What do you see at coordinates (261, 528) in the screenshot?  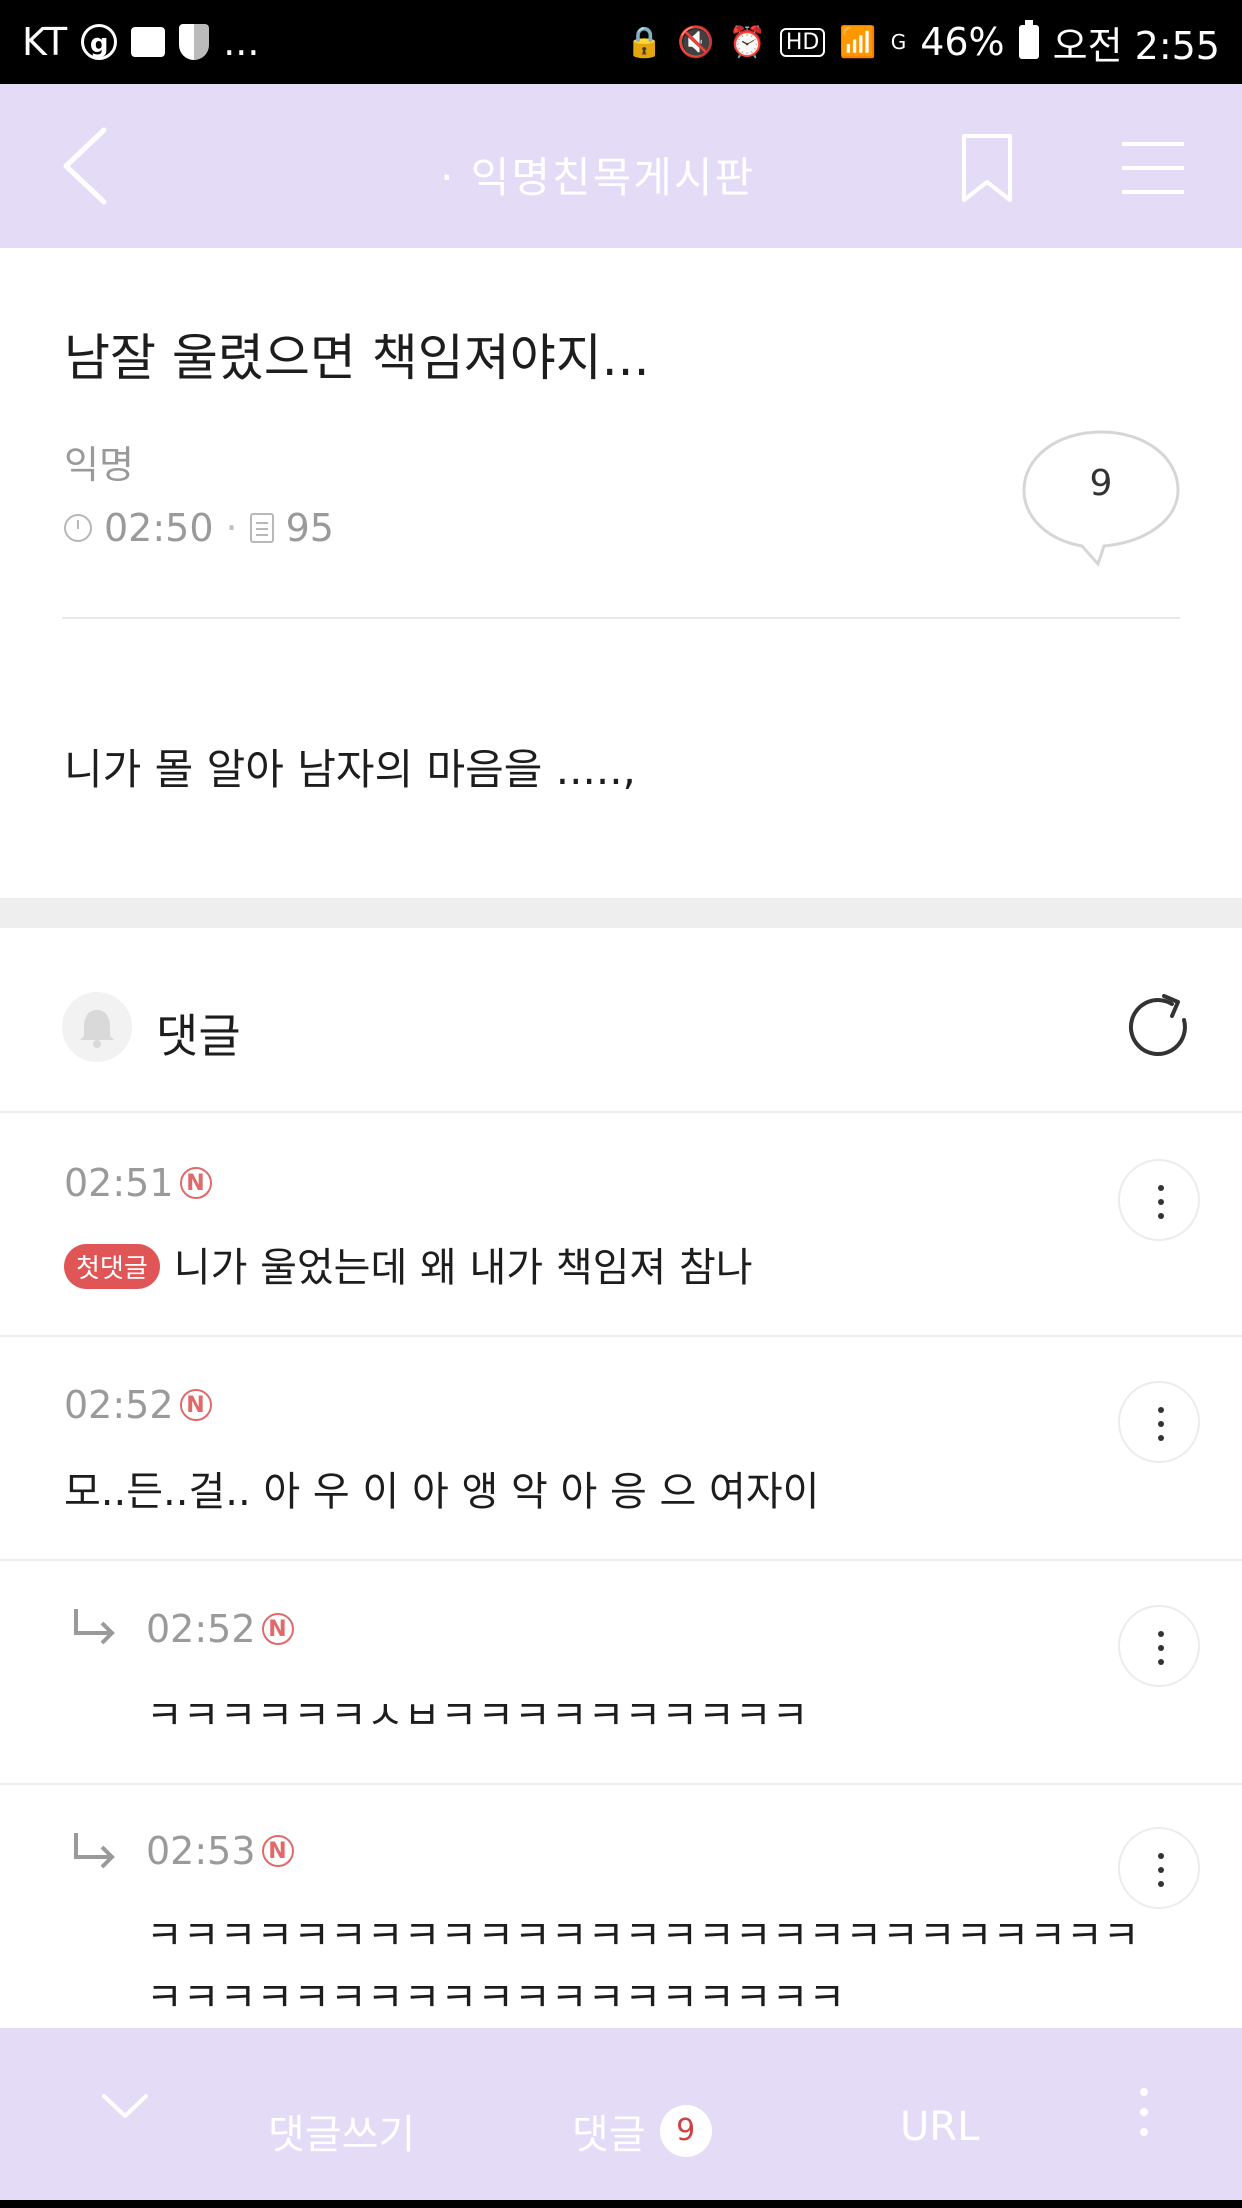 I see `views-icon` at bounding box center [261, 528].